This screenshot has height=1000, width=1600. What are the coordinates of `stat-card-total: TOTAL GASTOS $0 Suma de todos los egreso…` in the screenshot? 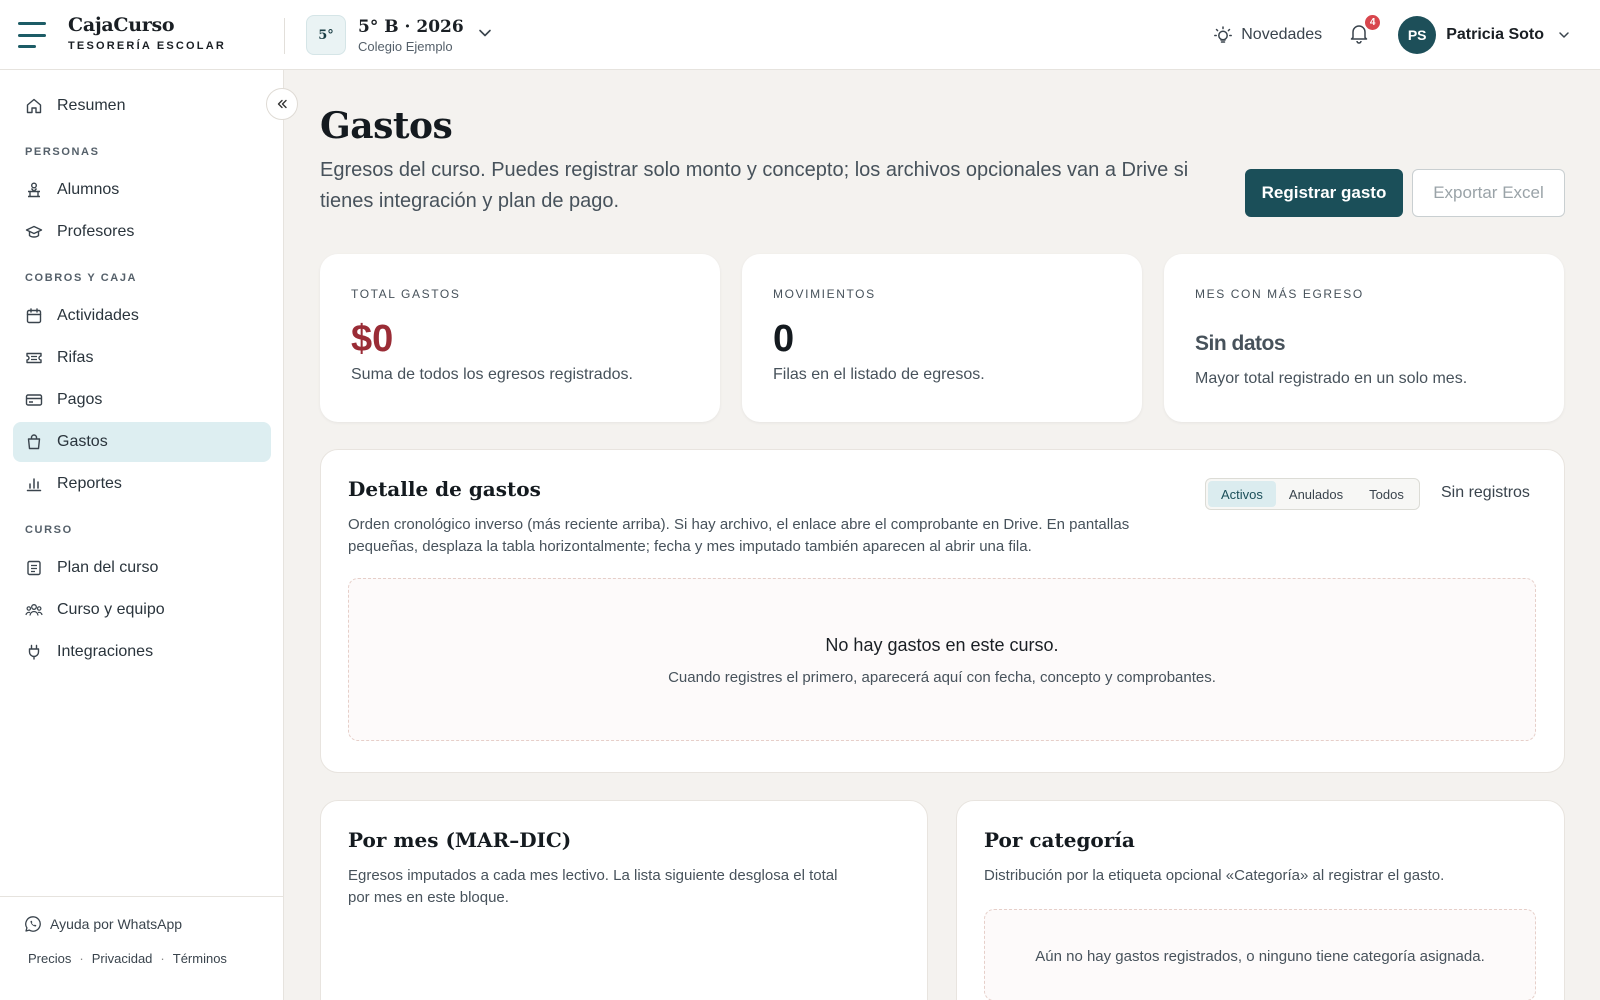 It's located at (520, 338).